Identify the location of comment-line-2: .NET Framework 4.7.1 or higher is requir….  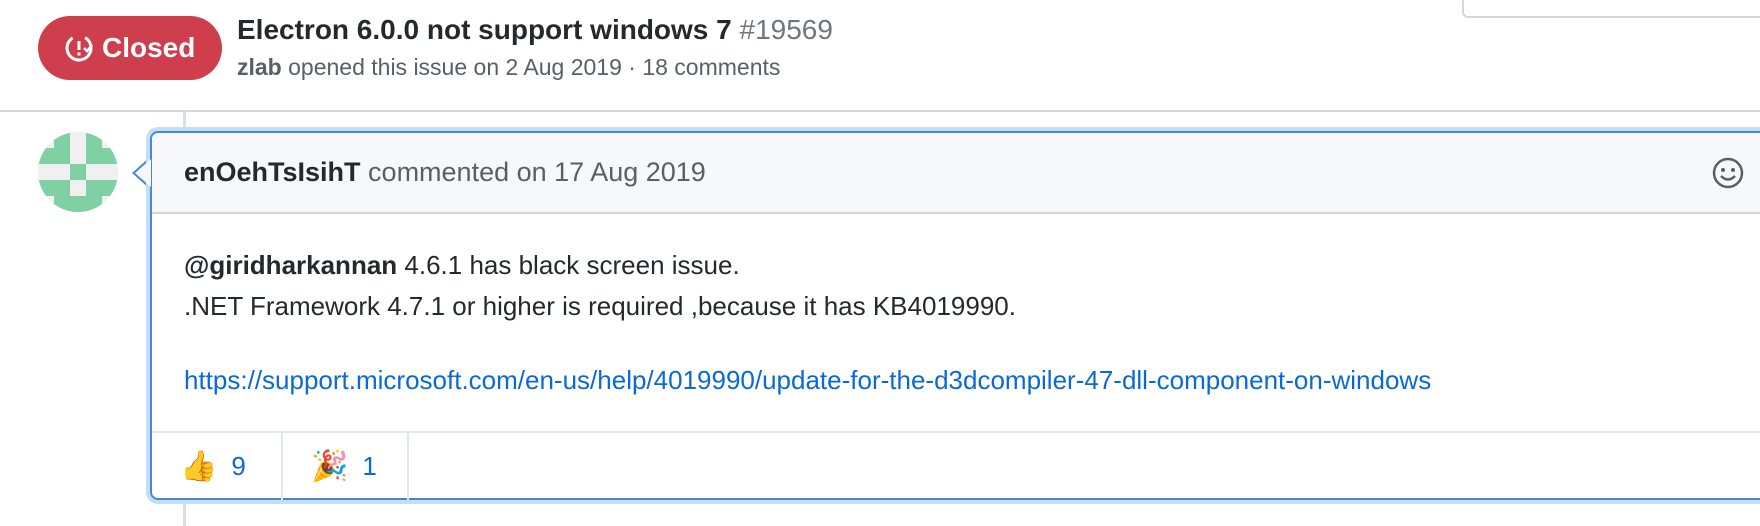
(600, 306).